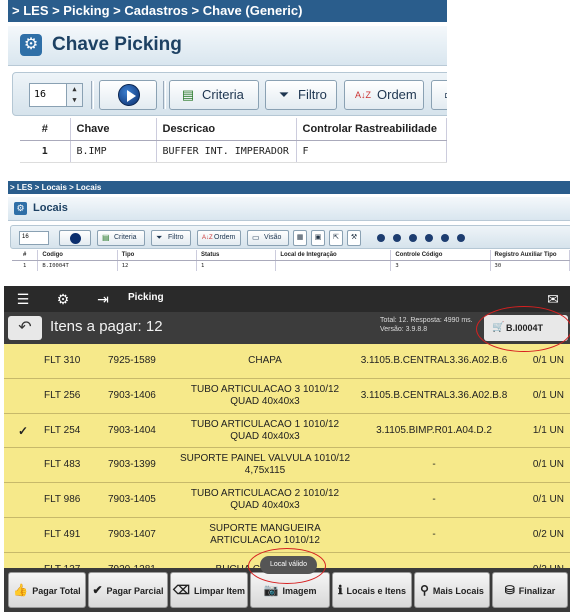  What do you see at coordinates (458, 591) in the screenshot?
I see `button-label: Mais Locais` at bounding box center [458, 591].